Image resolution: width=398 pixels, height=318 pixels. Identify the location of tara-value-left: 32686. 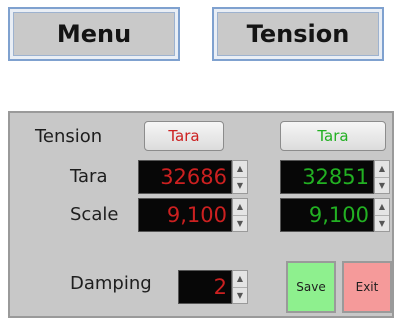
(185, 177).